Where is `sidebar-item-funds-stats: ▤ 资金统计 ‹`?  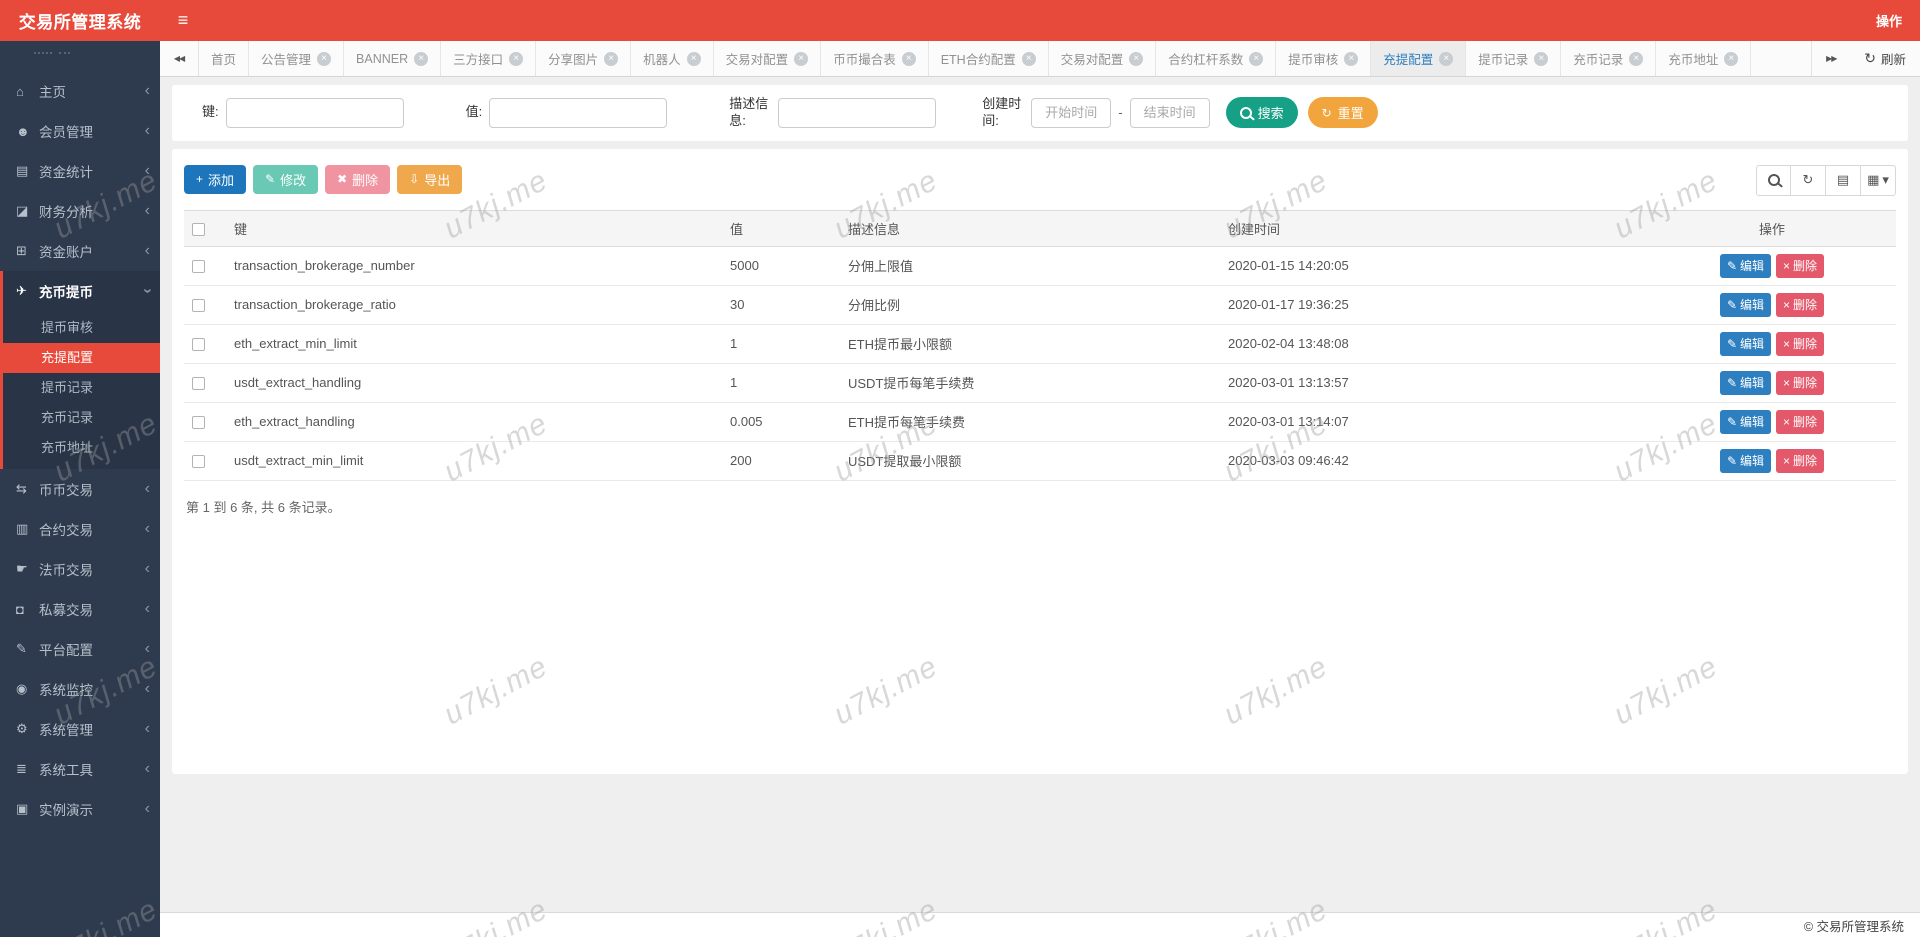
sidebar-item-funds-stats: ▤ 资金统计 ‹ is located at coordinates (80, 171).